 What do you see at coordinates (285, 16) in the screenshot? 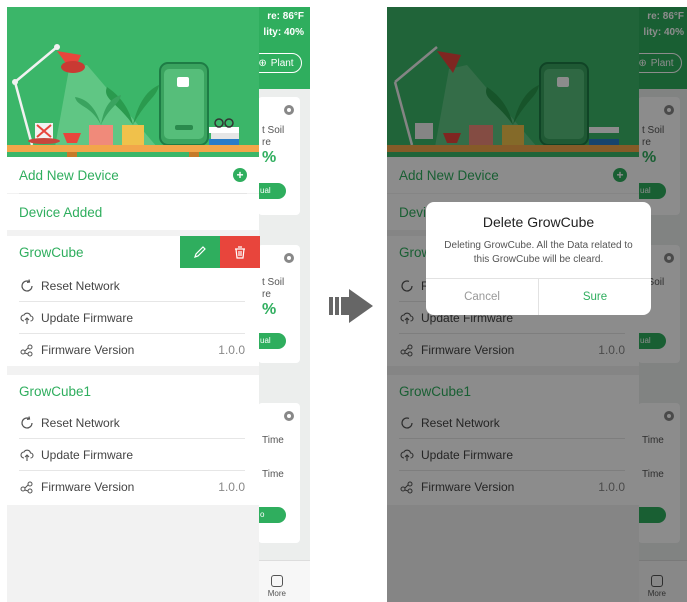
I see `temperature-readout: re: 86°F` at bounding box center [285, 16].